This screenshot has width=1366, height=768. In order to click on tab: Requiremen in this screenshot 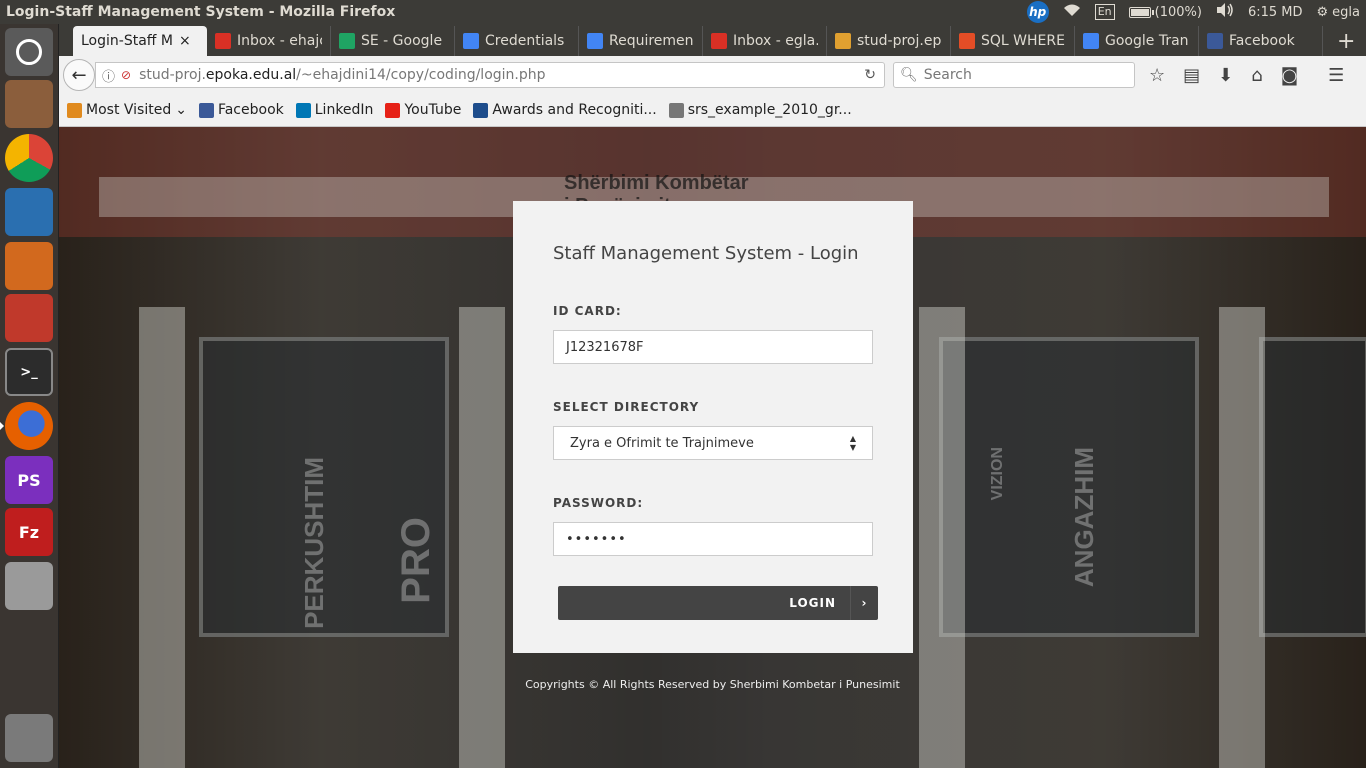, I will do `click(641, 41)`.